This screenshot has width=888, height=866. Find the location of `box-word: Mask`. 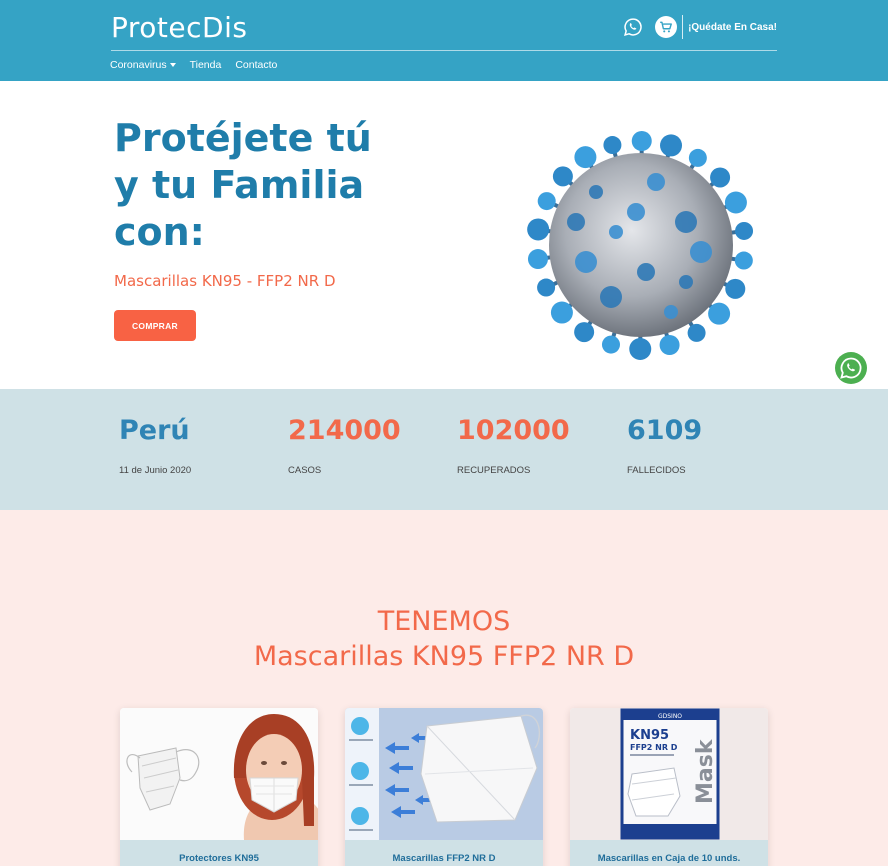

box-word: Mask is located at coordinates (705, 771).